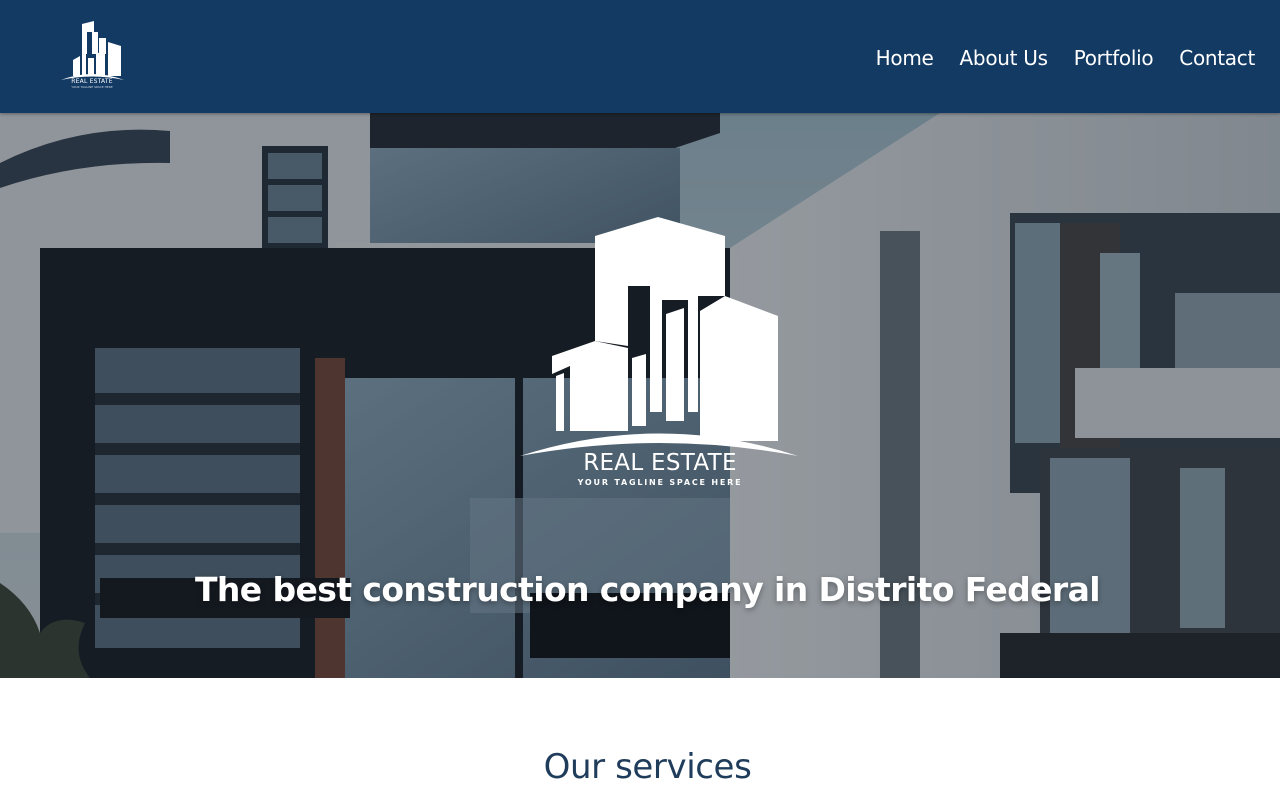  Describe the element at coordinates (92, 87) in the screenshot. I see `header-logo-tagline: YOUR TAGLINE SPACE HERE` at that location.